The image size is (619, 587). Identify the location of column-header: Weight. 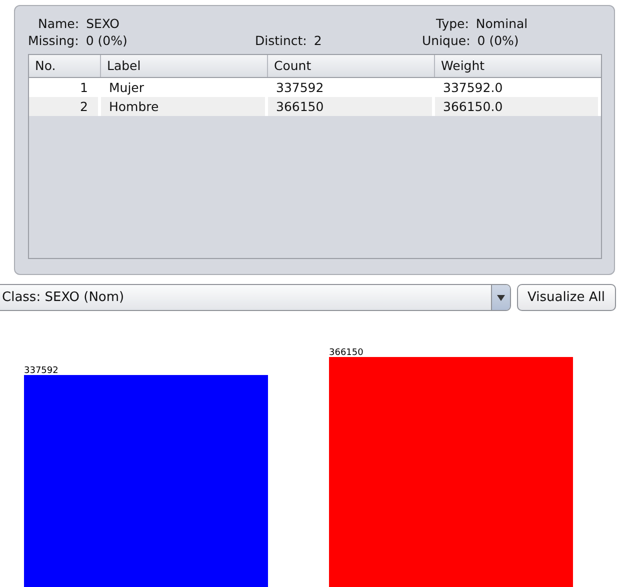
(518, 66).